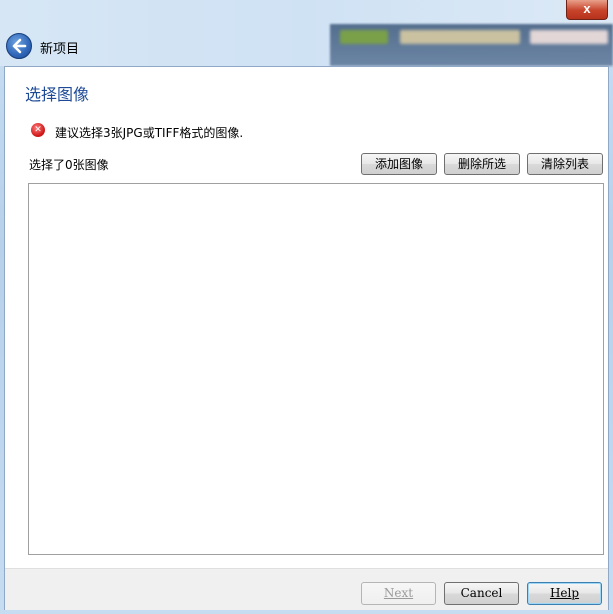 This screenshot has width=613, height=614. I want to click on page-title: 选择图像, so click(57, 94).